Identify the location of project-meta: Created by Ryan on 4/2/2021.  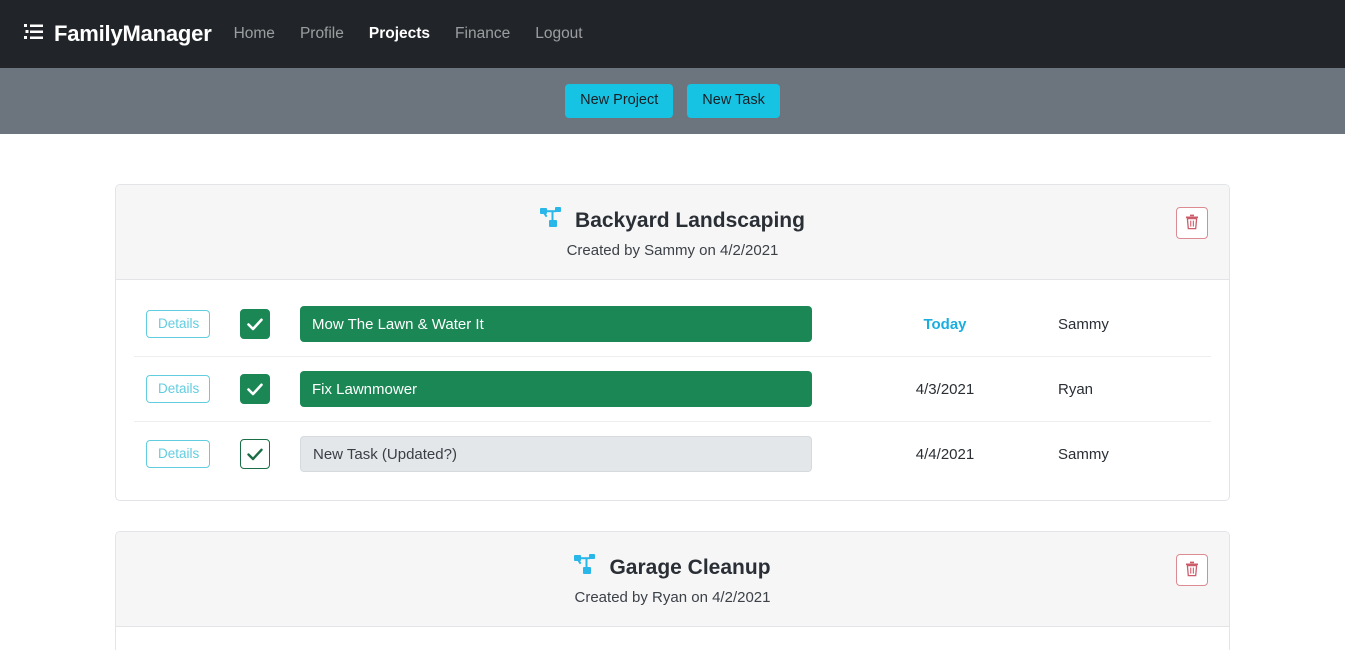
(672, 598).